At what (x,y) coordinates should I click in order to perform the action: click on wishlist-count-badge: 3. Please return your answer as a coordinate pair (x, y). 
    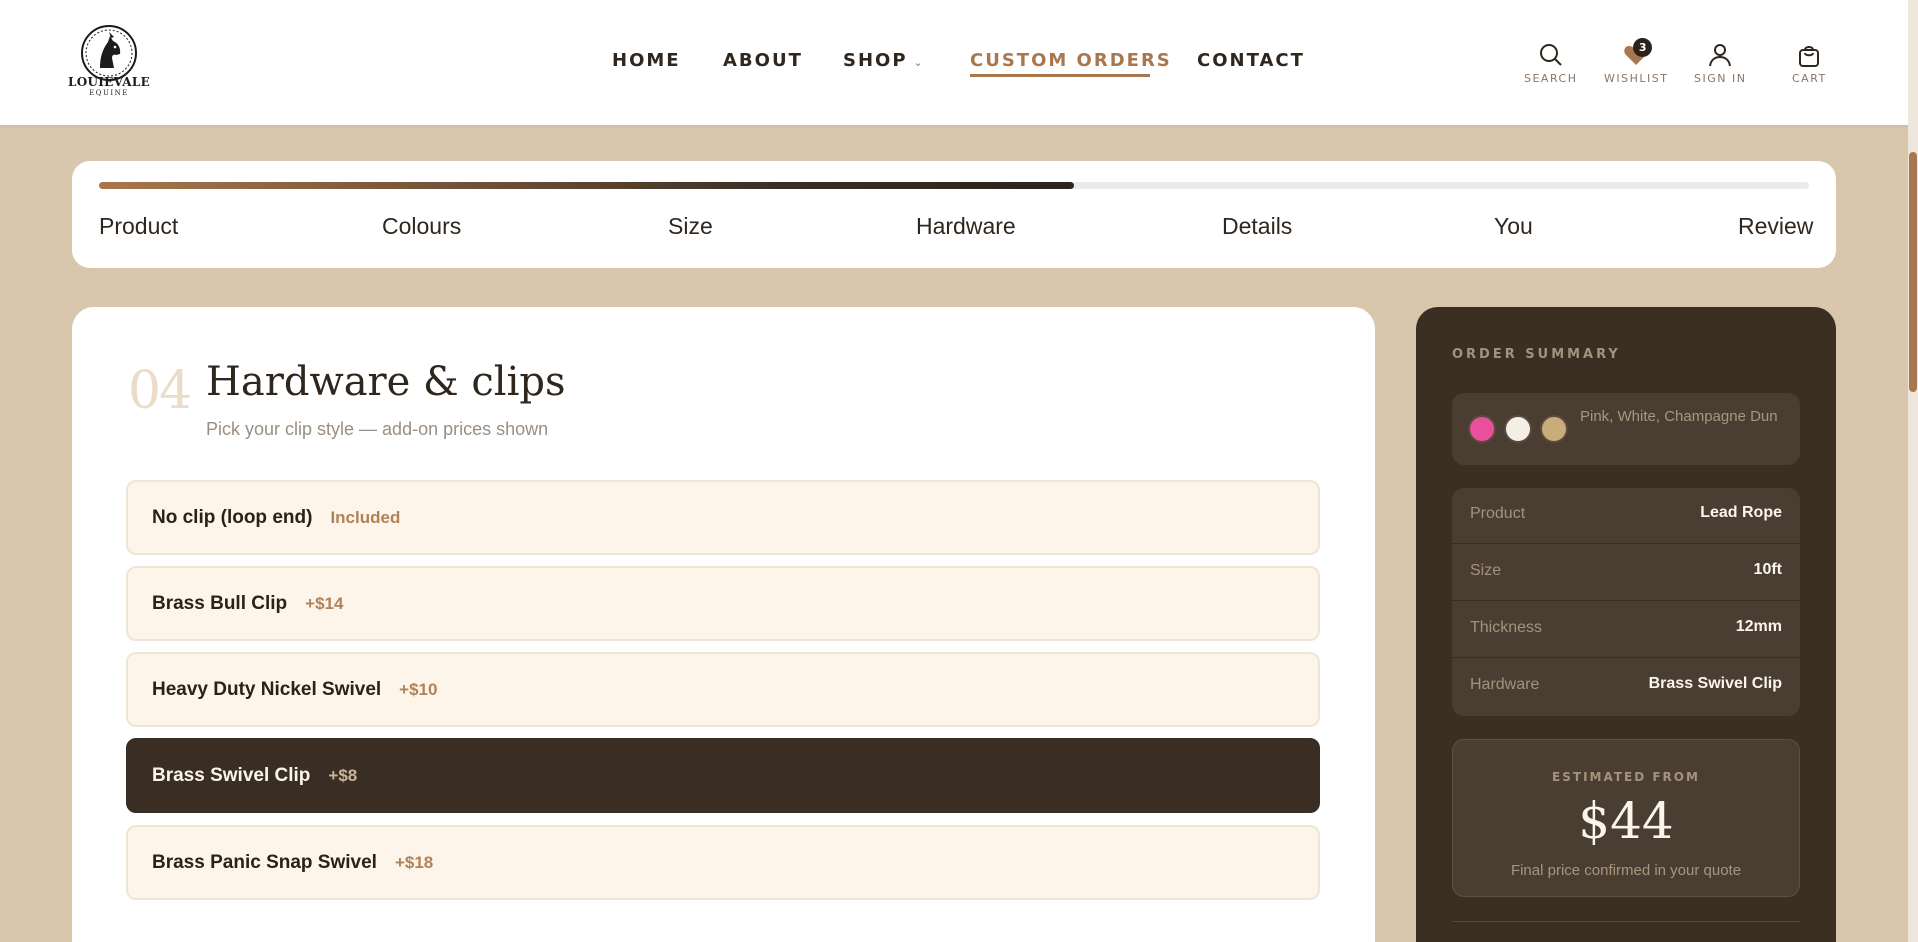
    Looking at the image, I should click on (1643, 47).